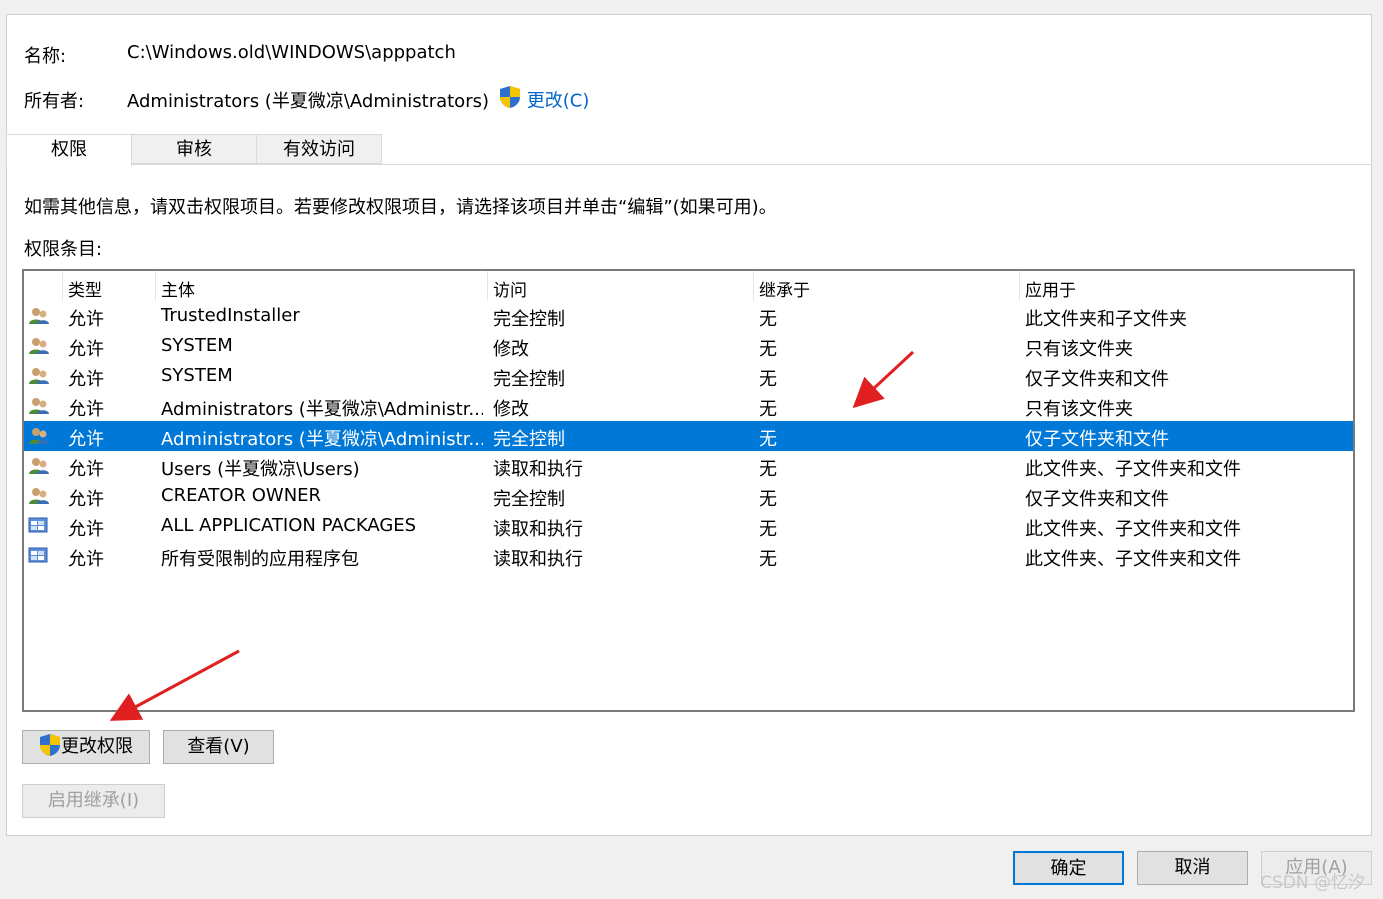  I want to click on entries-label: 权限条目:, so click(63, 249).